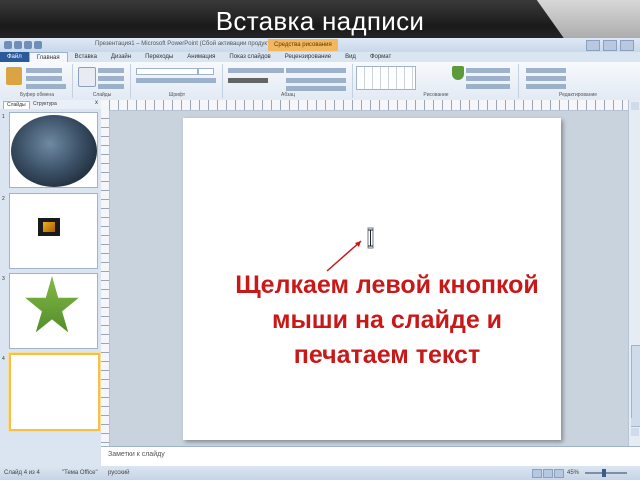 The width and height of the screenshot is (640, 480). I want to click on tab-view: Вид, so click(350, 57).